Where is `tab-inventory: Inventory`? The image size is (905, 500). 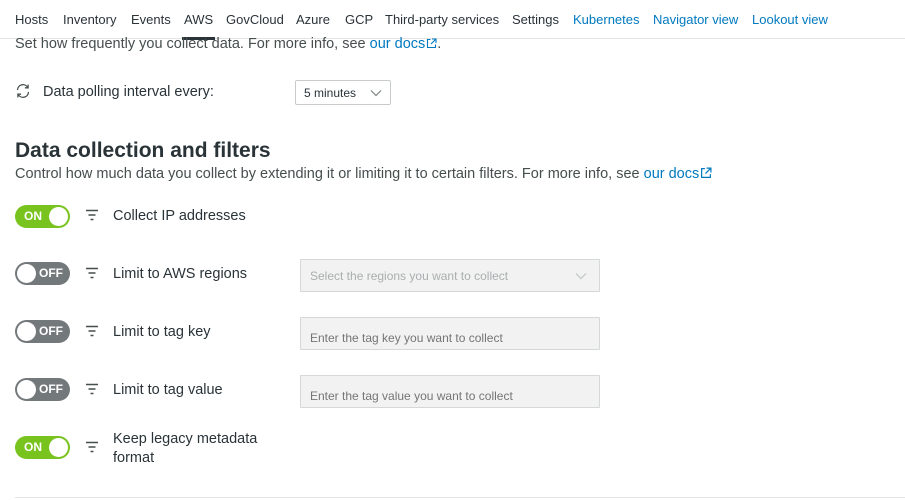 tab-inventory: Inventory is located at coordinates (89, 19).